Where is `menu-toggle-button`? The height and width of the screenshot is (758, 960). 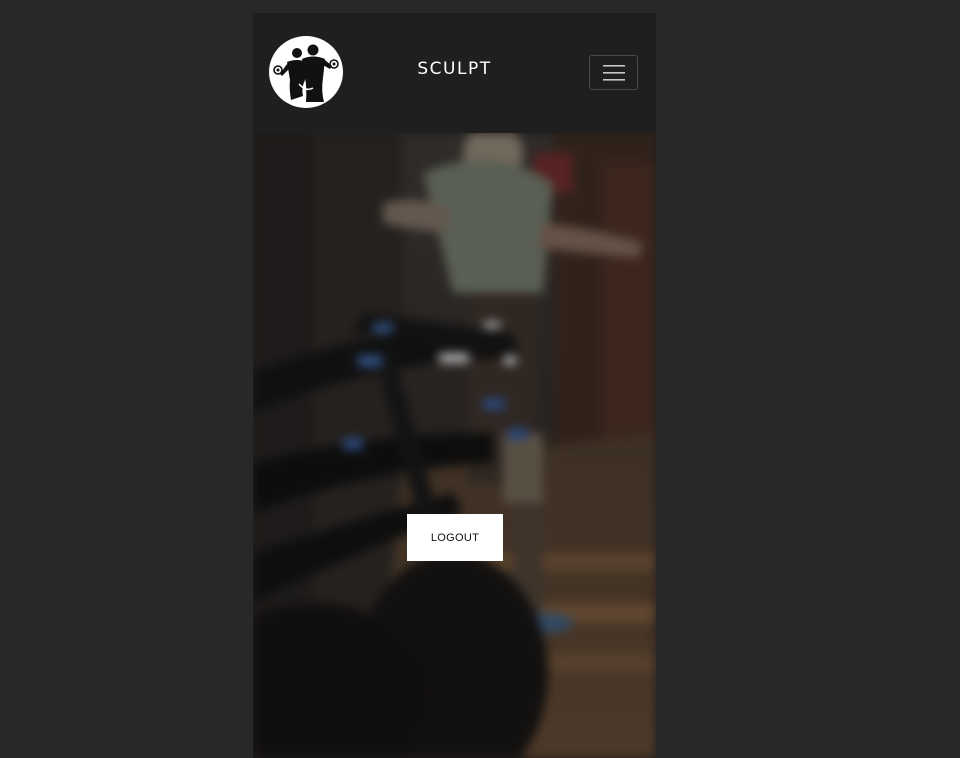 menu-toggle-button is located at coordinates (613, 72).